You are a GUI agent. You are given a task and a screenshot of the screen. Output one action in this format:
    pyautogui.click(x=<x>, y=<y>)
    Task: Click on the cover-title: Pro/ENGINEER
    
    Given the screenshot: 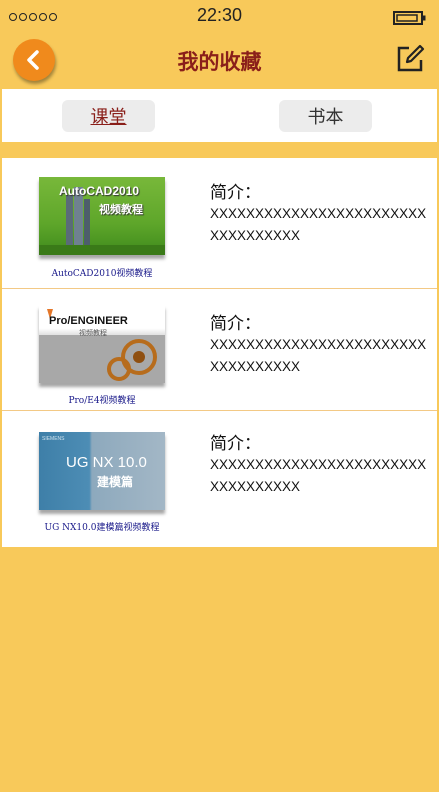 What is the action you would take?
    pyautogui.click(x=88, y=321)
    